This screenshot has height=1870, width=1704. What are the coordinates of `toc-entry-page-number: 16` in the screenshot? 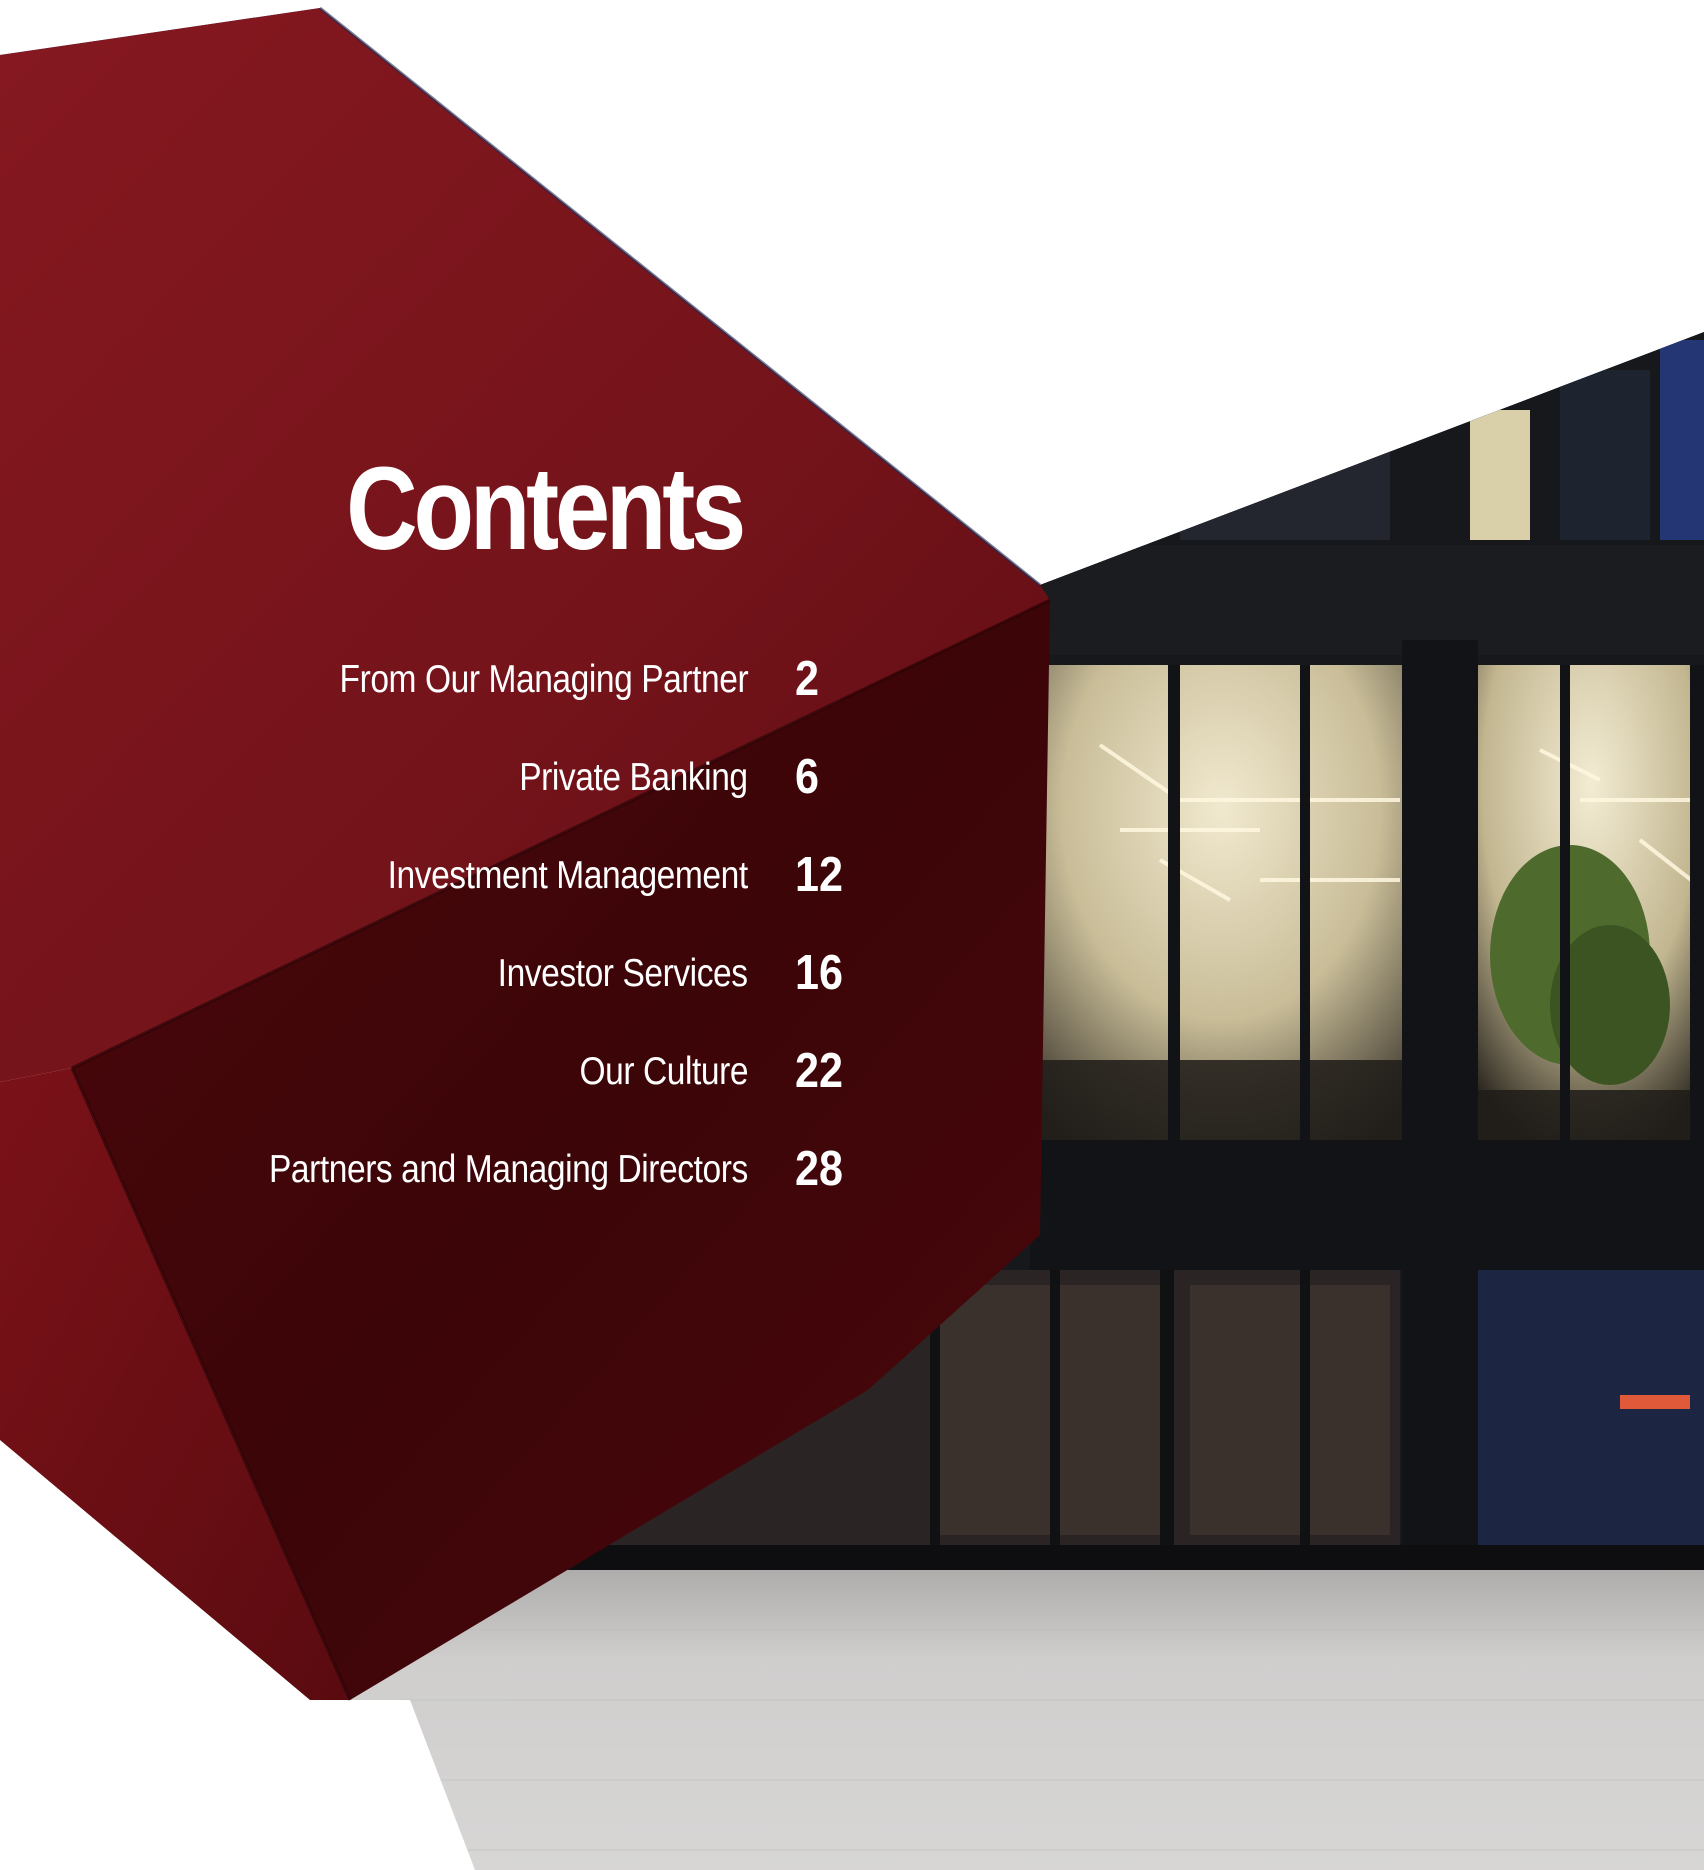 It's located at (819, 973).